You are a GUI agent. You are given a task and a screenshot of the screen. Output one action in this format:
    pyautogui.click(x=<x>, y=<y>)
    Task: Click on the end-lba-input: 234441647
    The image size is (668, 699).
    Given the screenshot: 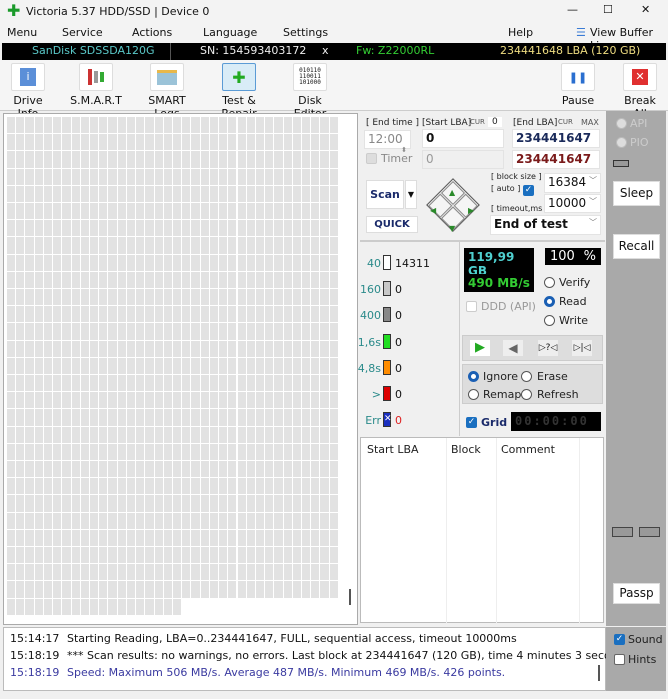 What is the action you would take?
    pyautogui.click(x=556, y=138)
    